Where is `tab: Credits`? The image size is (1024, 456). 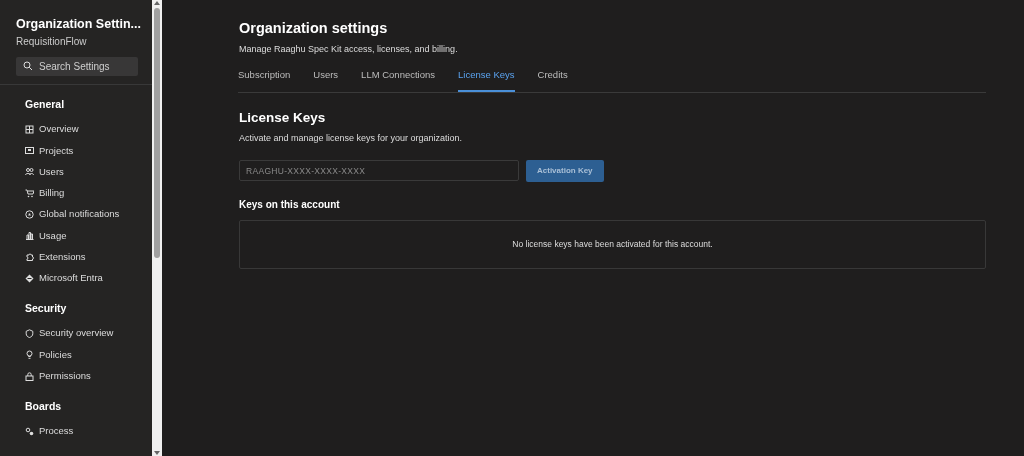
tab: Credits is located at coordinates (552, 78).